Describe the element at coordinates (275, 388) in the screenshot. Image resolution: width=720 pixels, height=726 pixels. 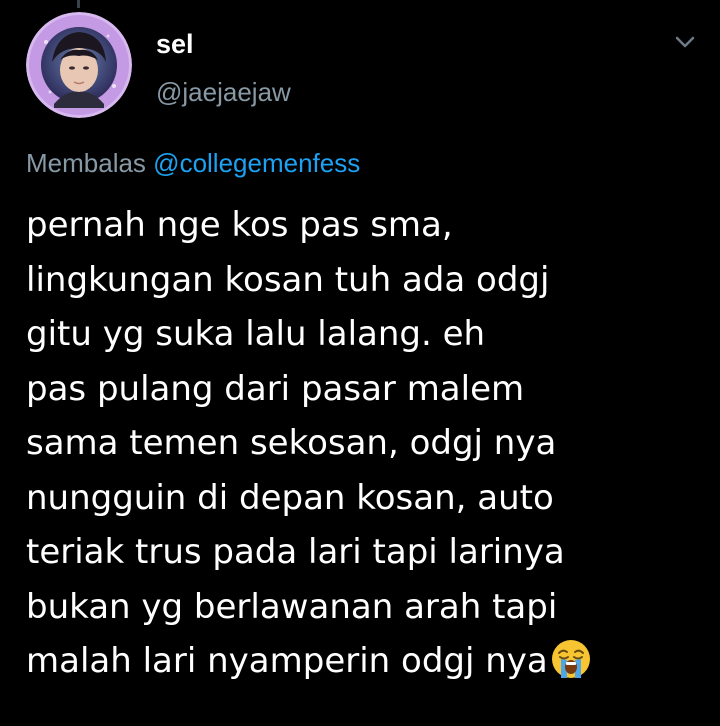
I see `tweet-line: pas pulang dari pasar malem` at that location.